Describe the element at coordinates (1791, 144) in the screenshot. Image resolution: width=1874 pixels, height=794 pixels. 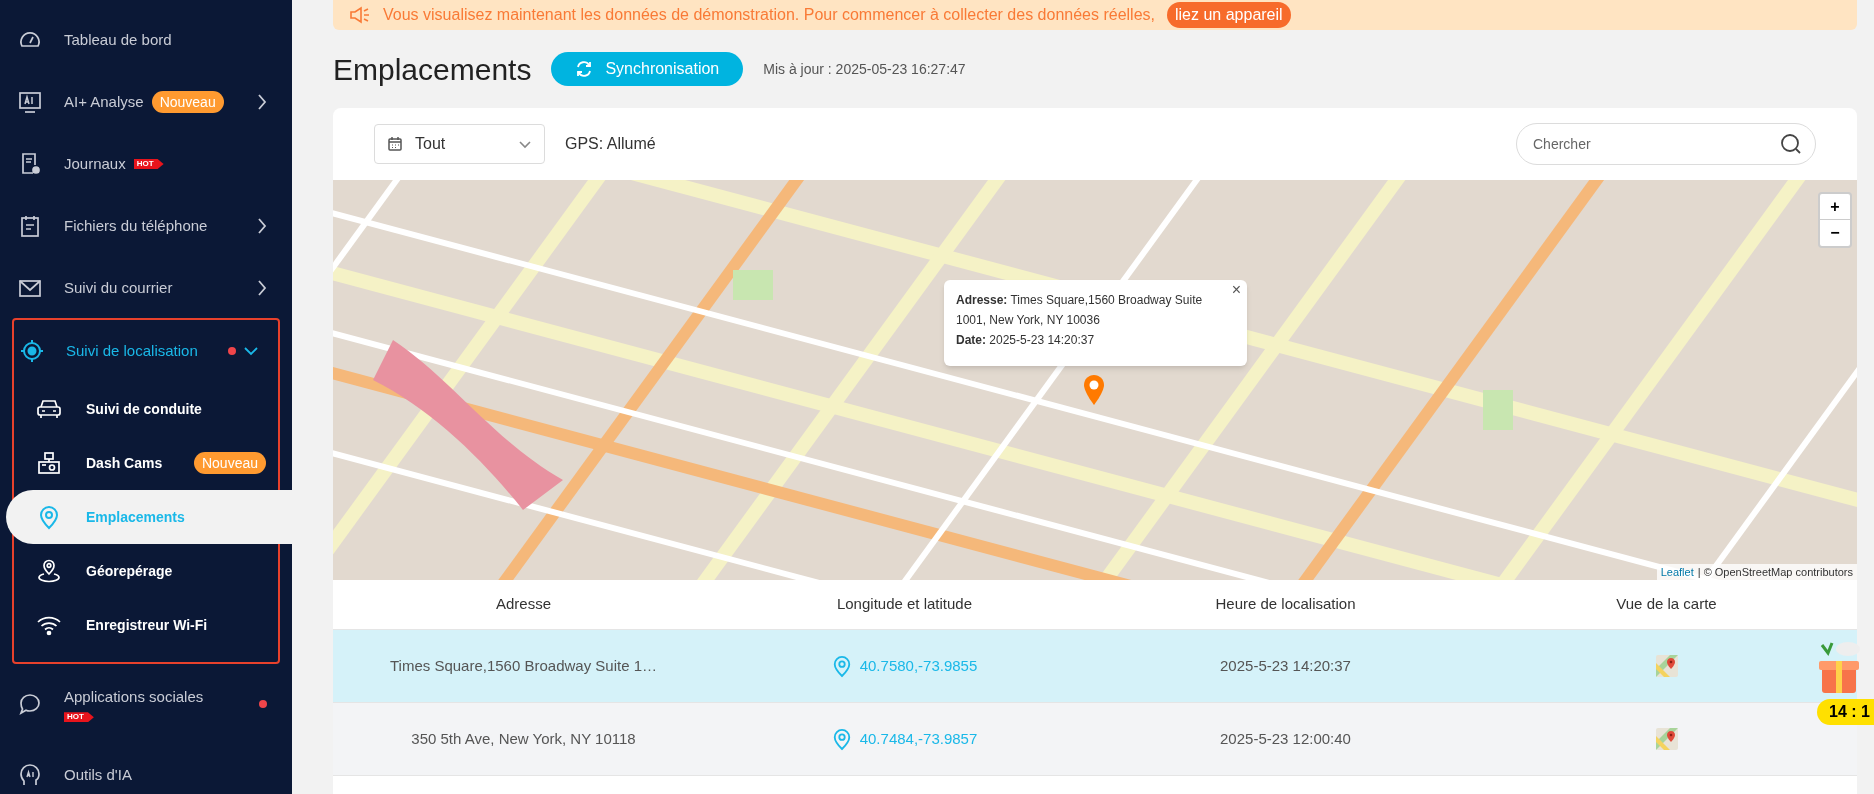
I see `search-icon` at that location.